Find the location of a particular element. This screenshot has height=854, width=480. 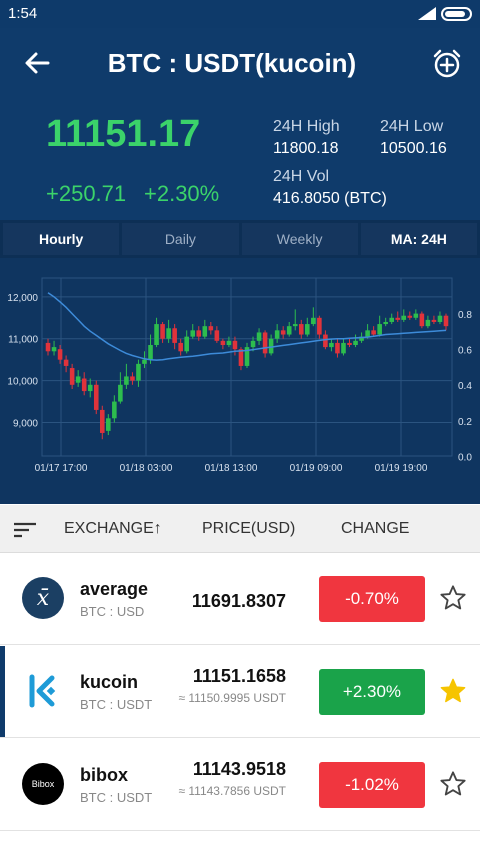

exchange-name: average is located at coordinates (114, 589).